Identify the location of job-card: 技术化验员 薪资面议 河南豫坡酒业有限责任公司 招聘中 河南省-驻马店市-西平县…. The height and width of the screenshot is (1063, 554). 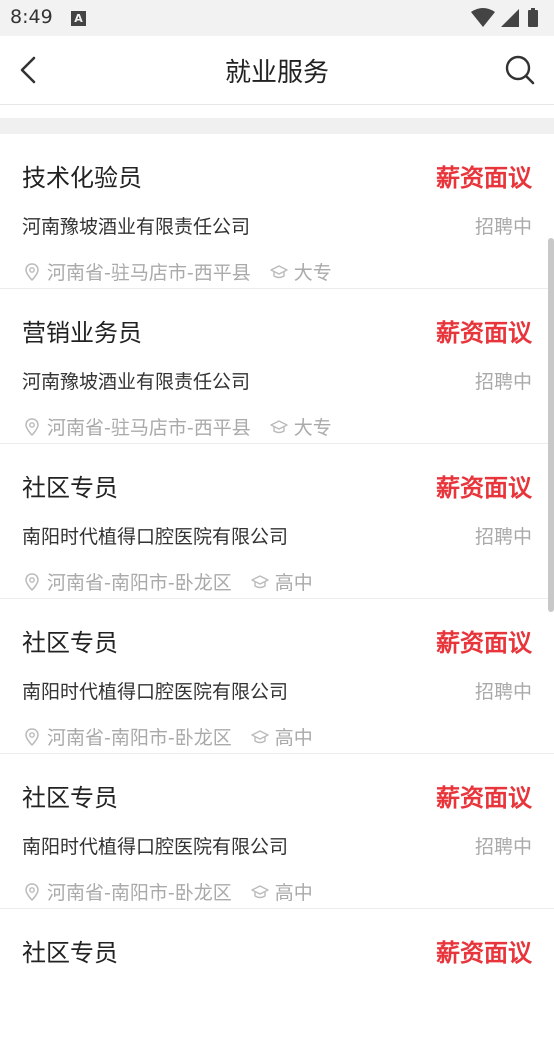
(277, 211).